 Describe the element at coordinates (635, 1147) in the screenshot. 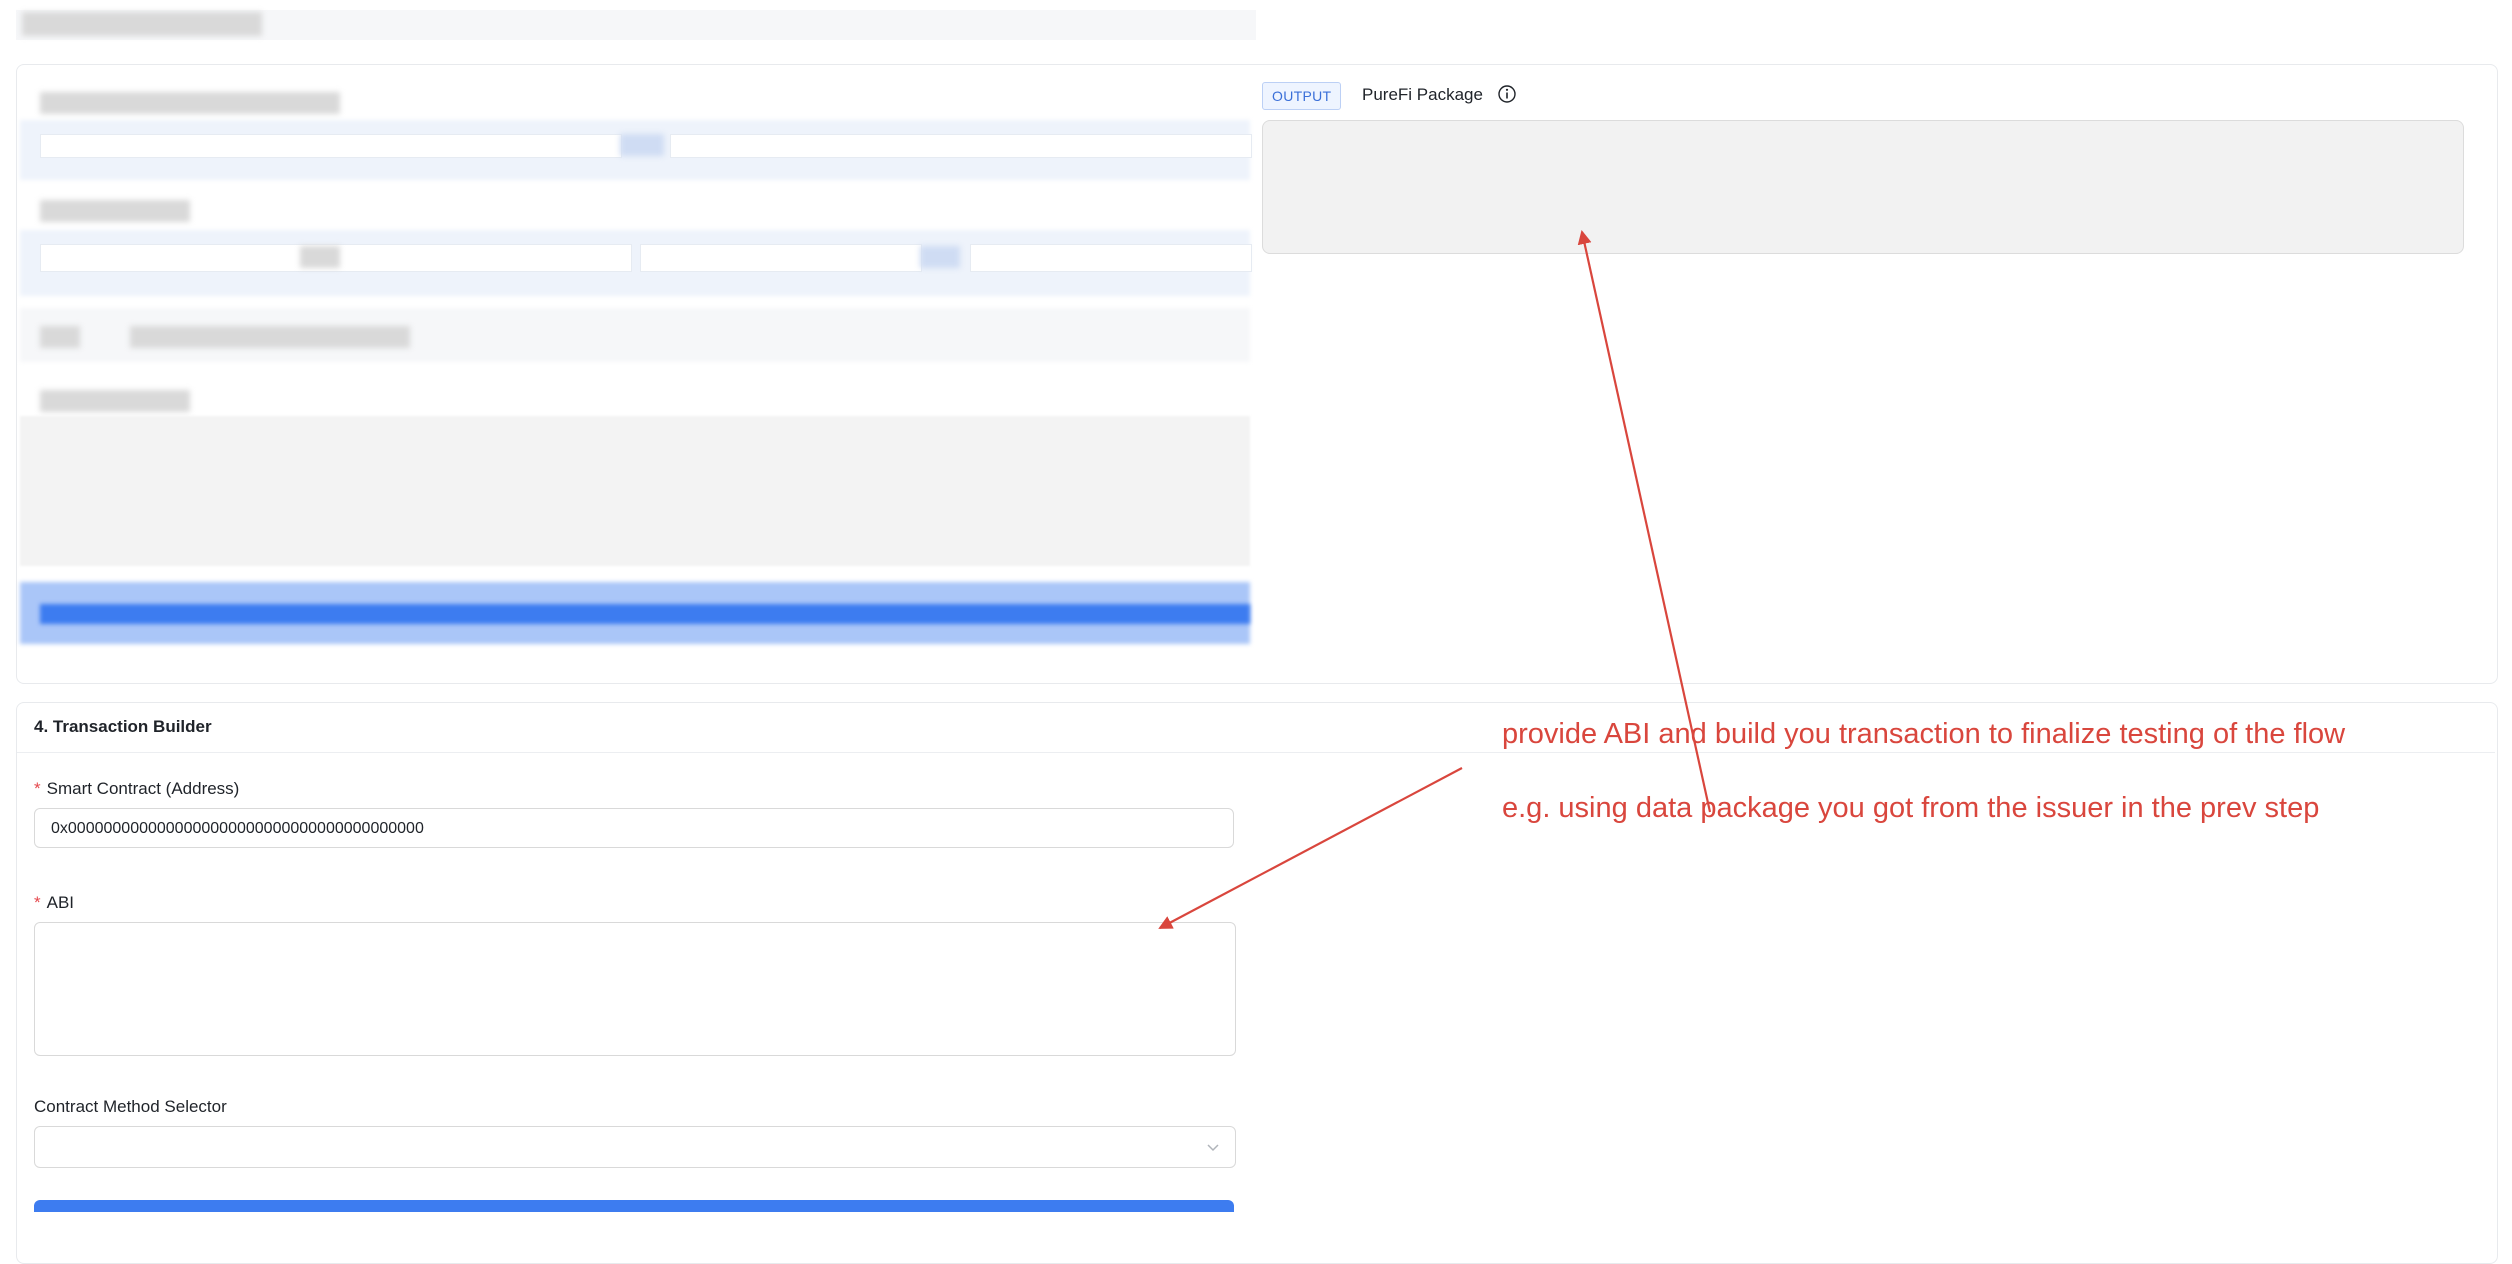

I see `contract-method-selector` at that location.